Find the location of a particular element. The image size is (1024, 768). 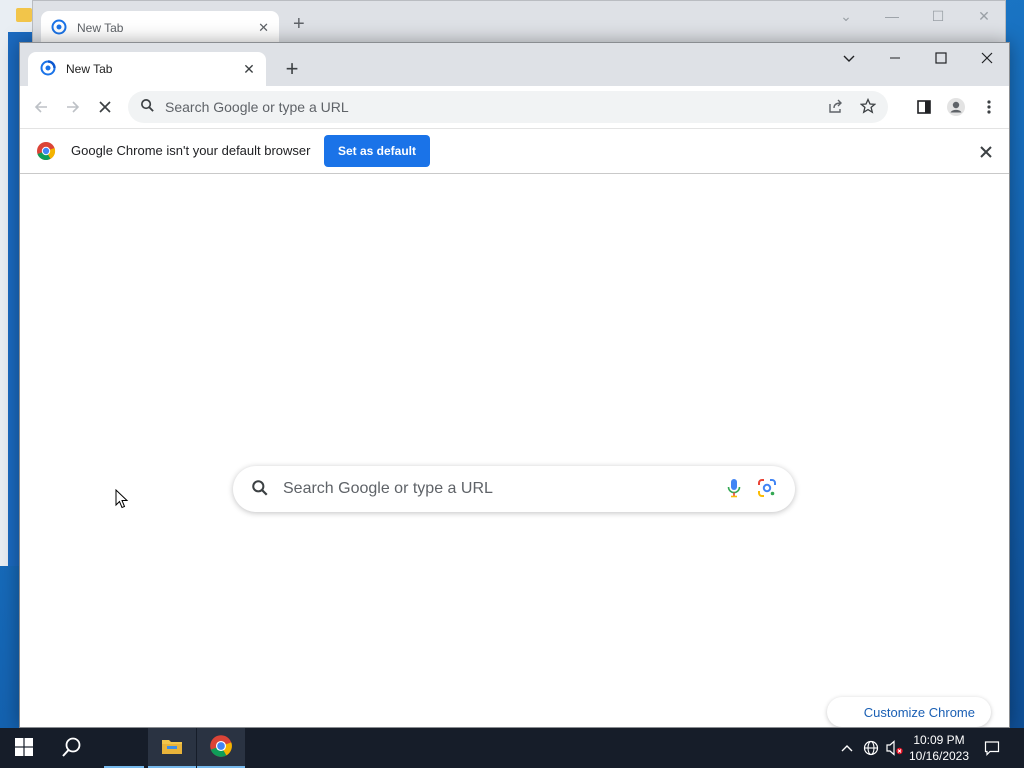

infobar-message: Google Chrome isn't your default browser is located at coordinates (191, 150).